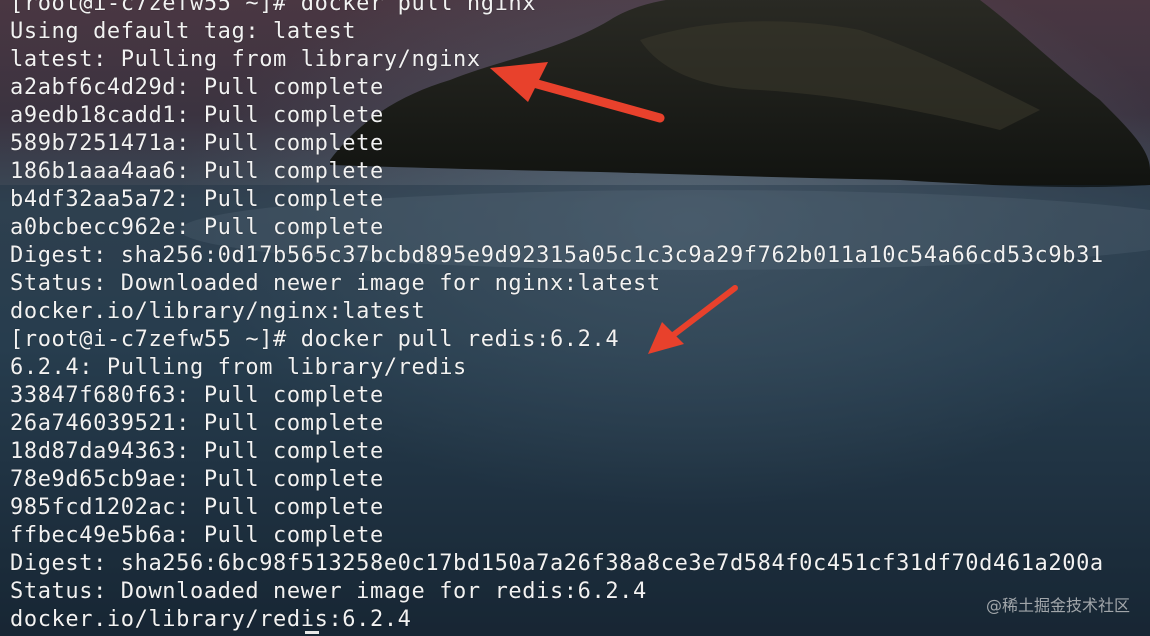 Image resolution: width=1150 pixels, height=636 pixels. Describe the element at coordinates (273, 8) in the screenshot. I see `terminal-prompt-line: [root@i-c7zefw55 ~]# docker pull nginx` at that location.